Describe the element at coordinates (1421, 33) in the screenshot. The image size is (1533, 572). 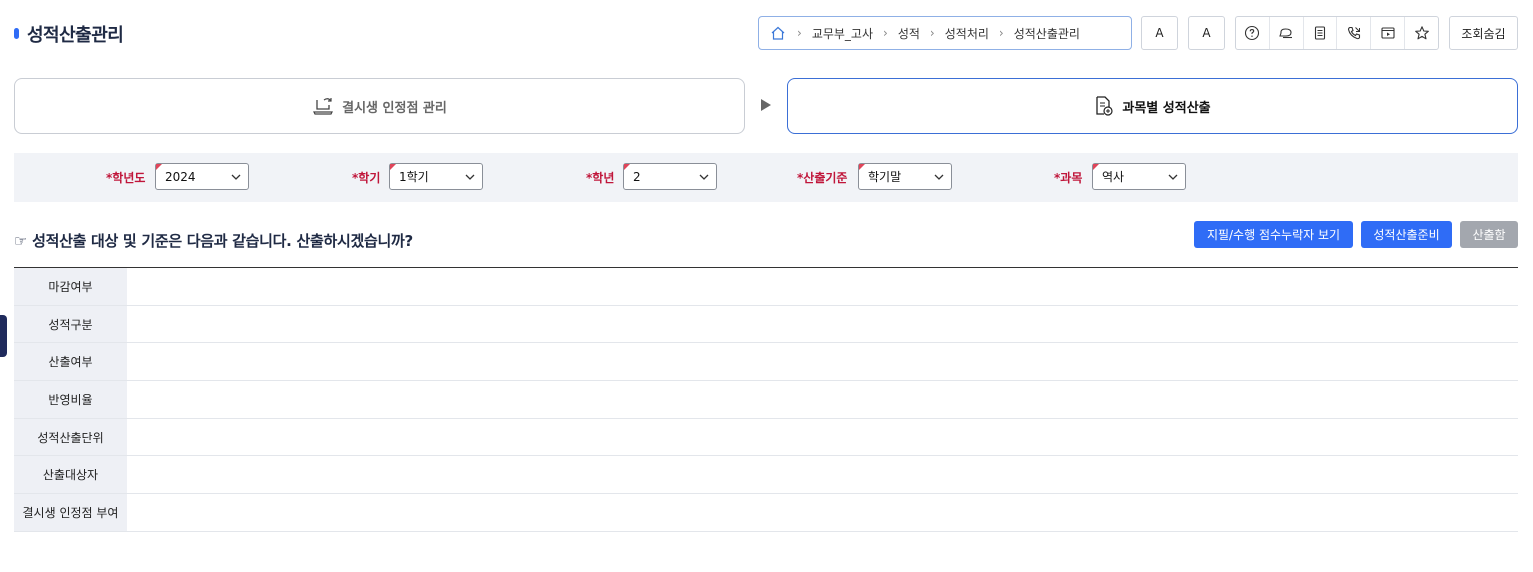
I see `star-icon` at that location.